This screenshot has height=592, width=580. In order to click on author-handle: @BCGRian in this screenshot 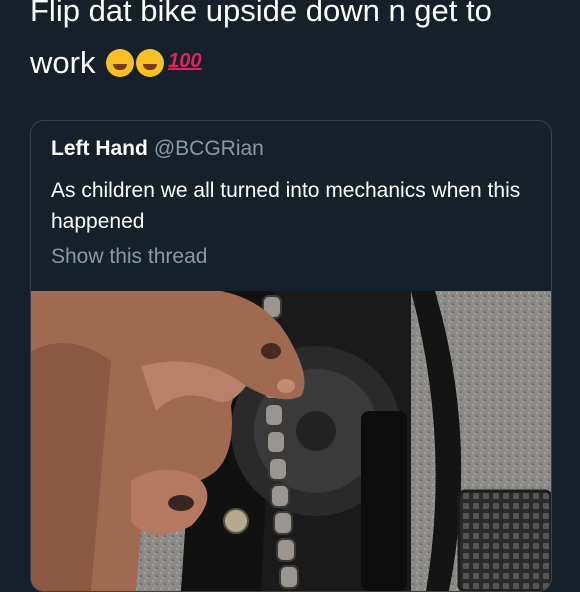, I will do `click(209, 148)`.